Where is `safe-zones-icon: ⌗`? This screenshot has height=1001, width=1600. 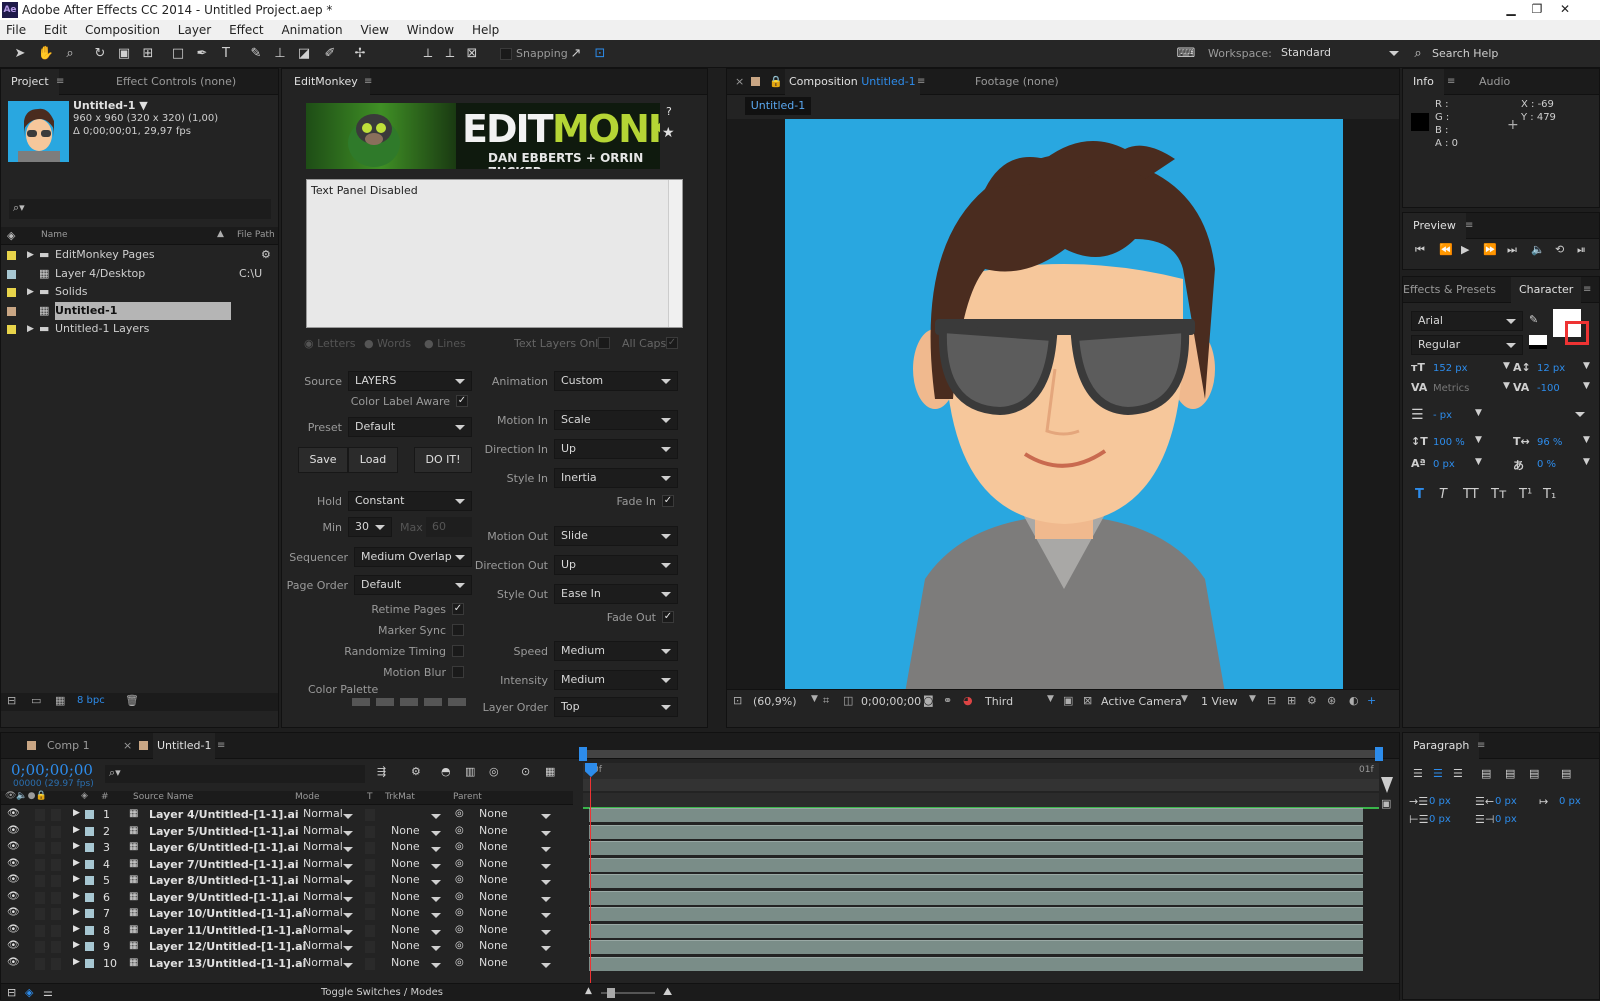 safe-zones-icon: ⌗ is located at coordinates (826, 701).